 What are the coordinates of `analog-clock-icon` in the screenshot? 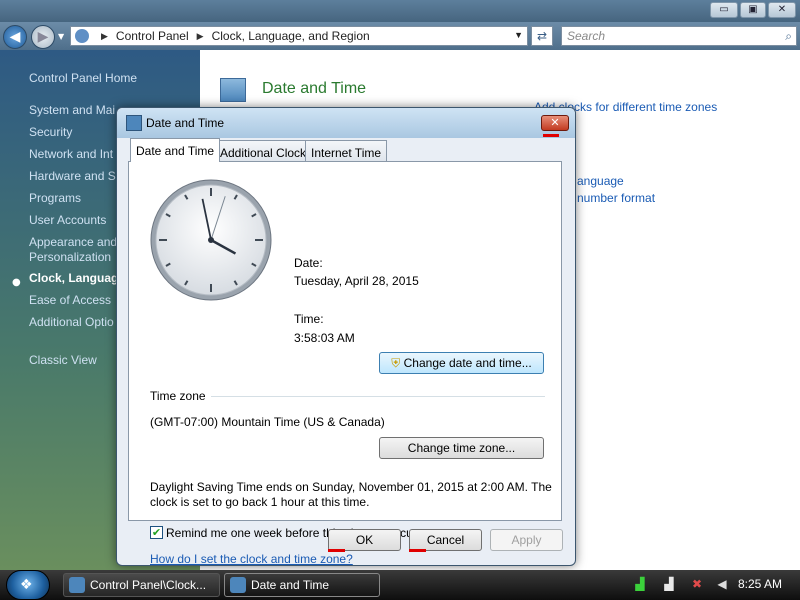 It's located at (211, 240).